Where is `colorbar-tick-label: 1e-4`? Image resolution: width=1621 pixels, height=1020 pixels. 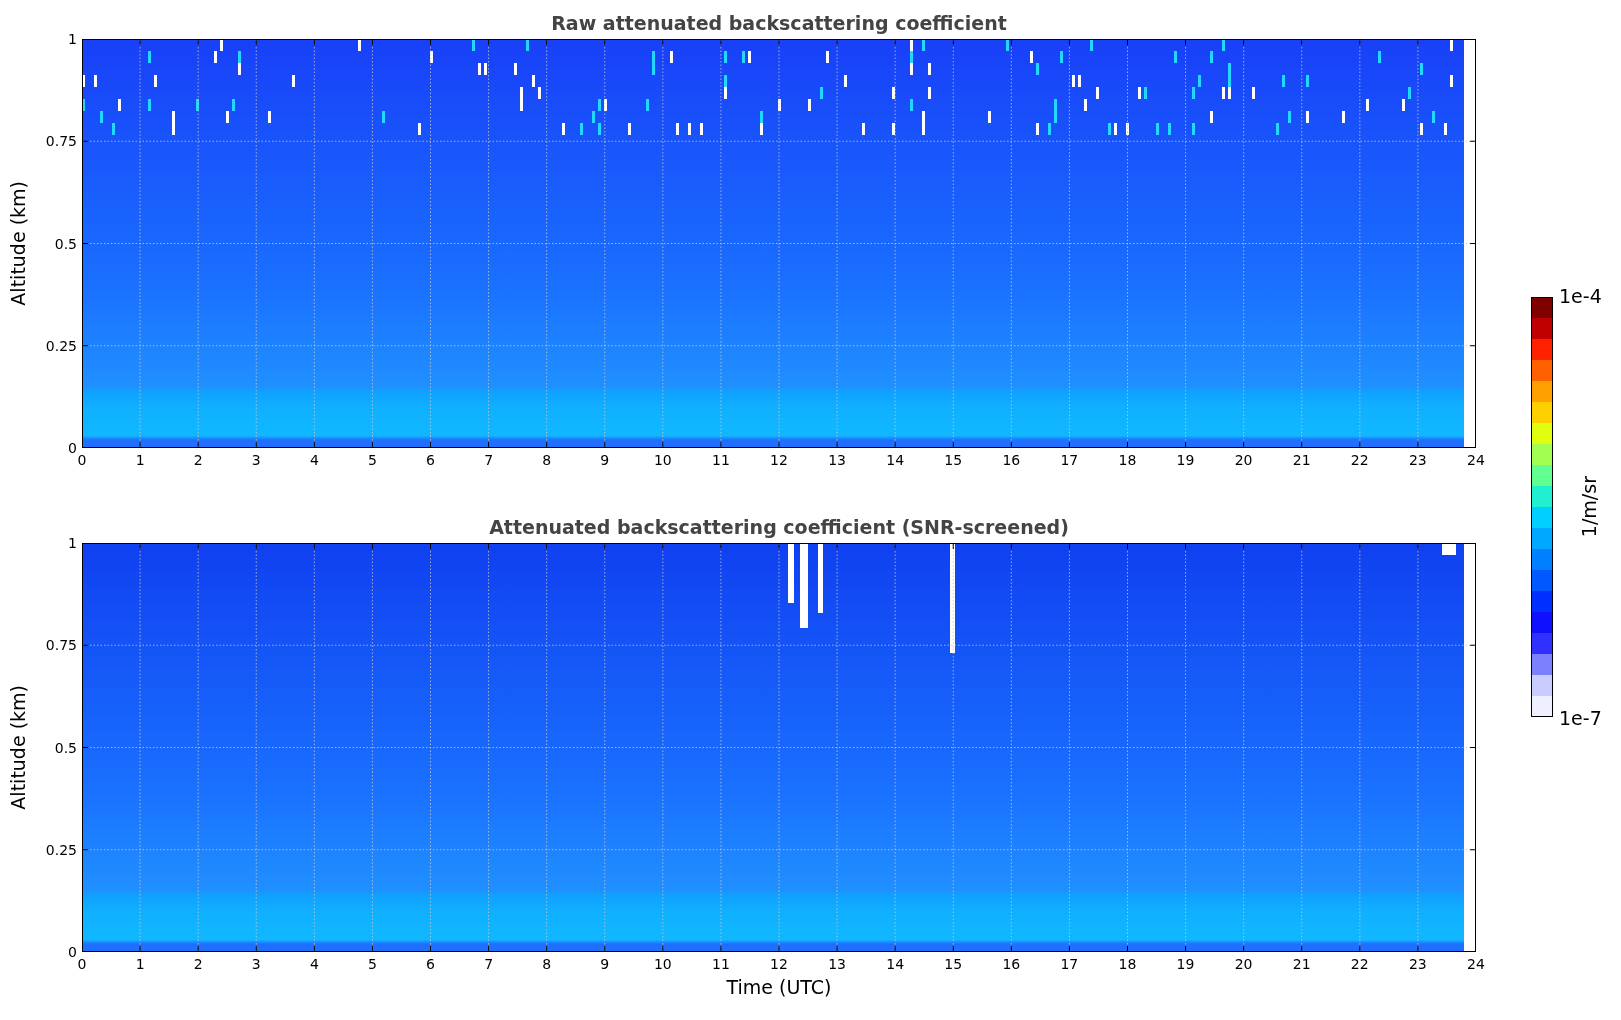
colorbar-tick-label: 1e-4 is located at coordinates (1580, 296).